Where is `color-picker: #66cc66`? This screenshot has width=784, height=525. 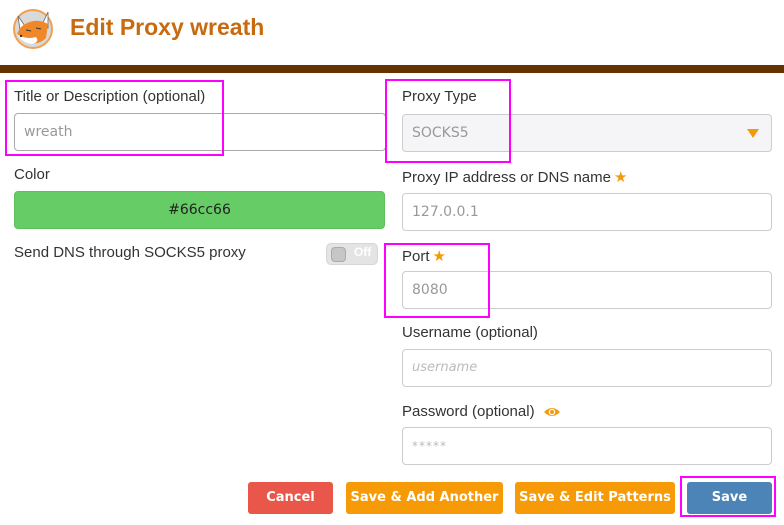 color-picker: #66cc66 is located at coordinates (199, 210).